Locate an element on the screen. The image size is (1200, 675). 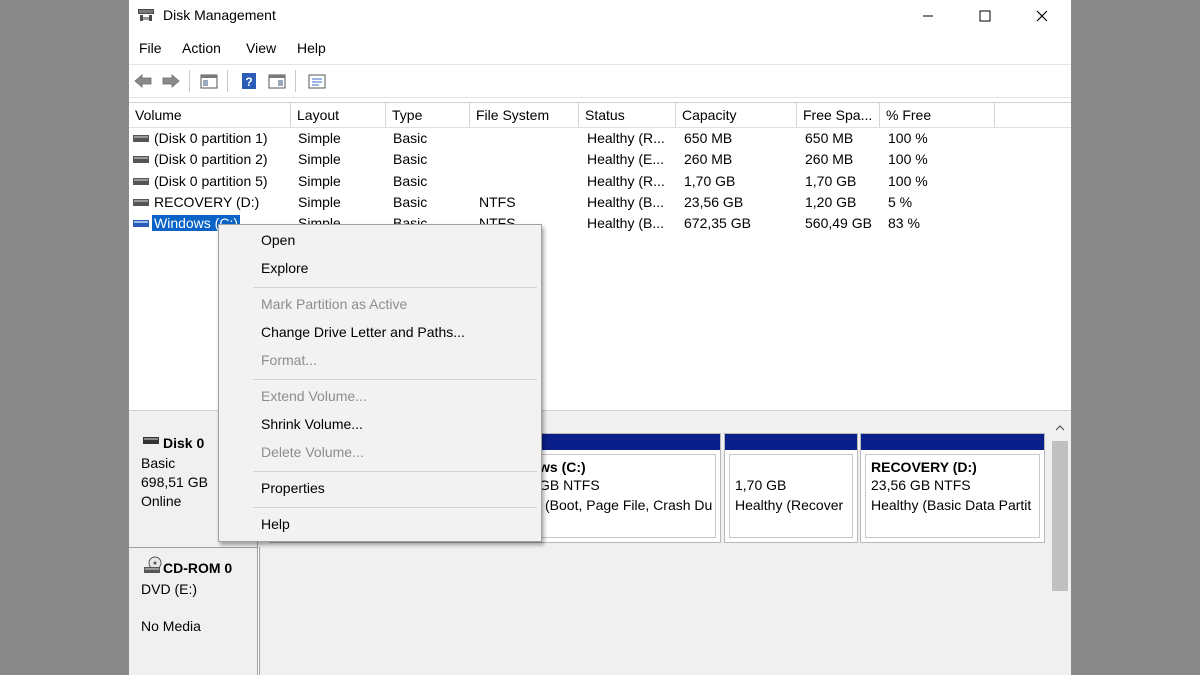
vertical-scrollbar is located at coordinates (1060, 547).